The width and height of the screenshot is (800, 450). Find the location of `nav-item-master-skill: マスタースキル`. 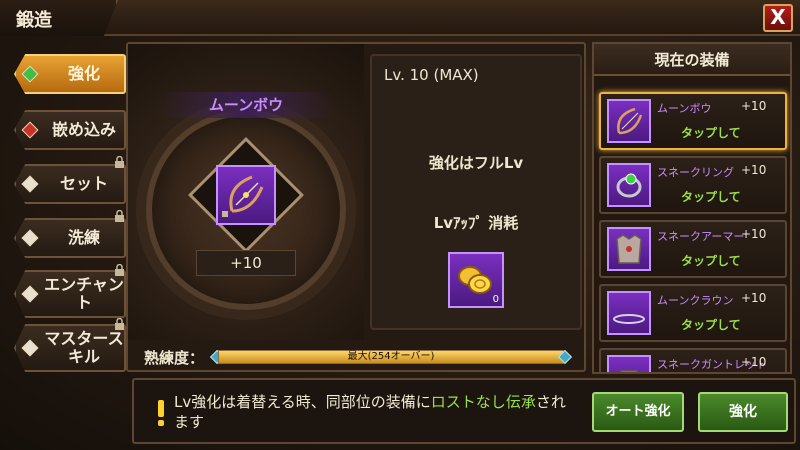

nav-item-master-skill: マスタースキル is located at coordinates (70, 348).